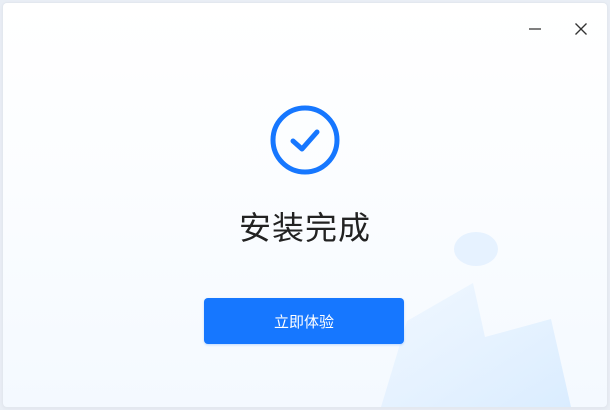  Describe the element at coordinates (304, 228) in the screenshot. I see `status-title: 安装完成` at that location.